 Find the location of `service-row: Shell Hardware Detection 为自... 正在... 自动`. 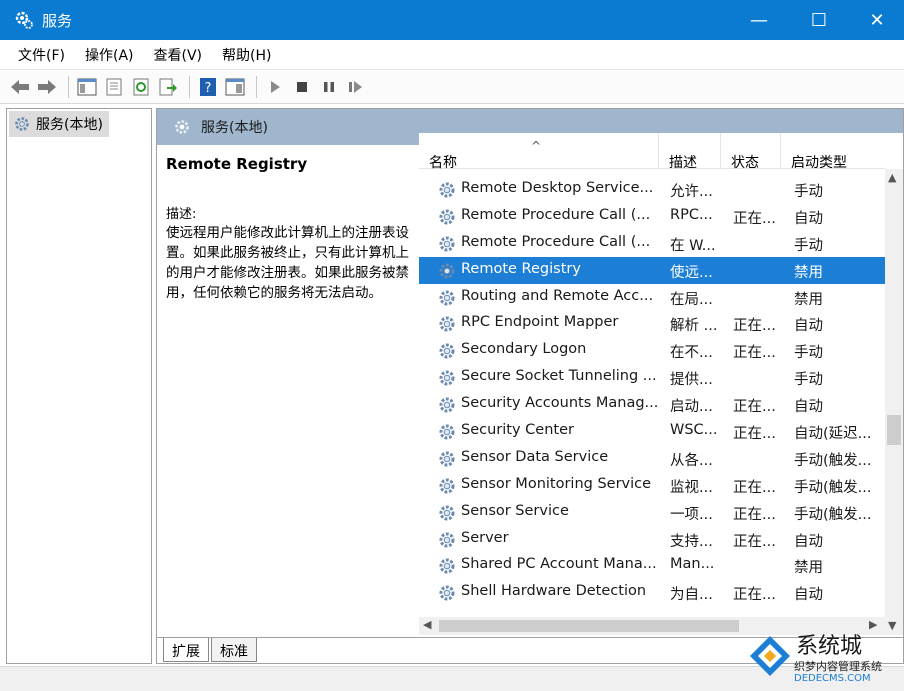

service-row: Shell Hardware Detection 为自... 正在... 自动 is located at coordinates (652, 592).